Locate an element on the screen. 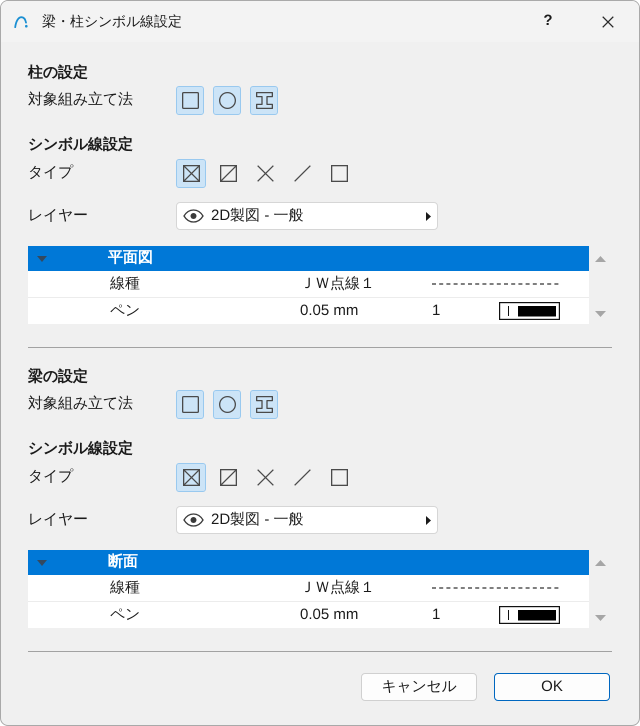 The width and height of the screenshot is (640, 726). section-heading: 梁の設定 is located at coordinates (58, 377).